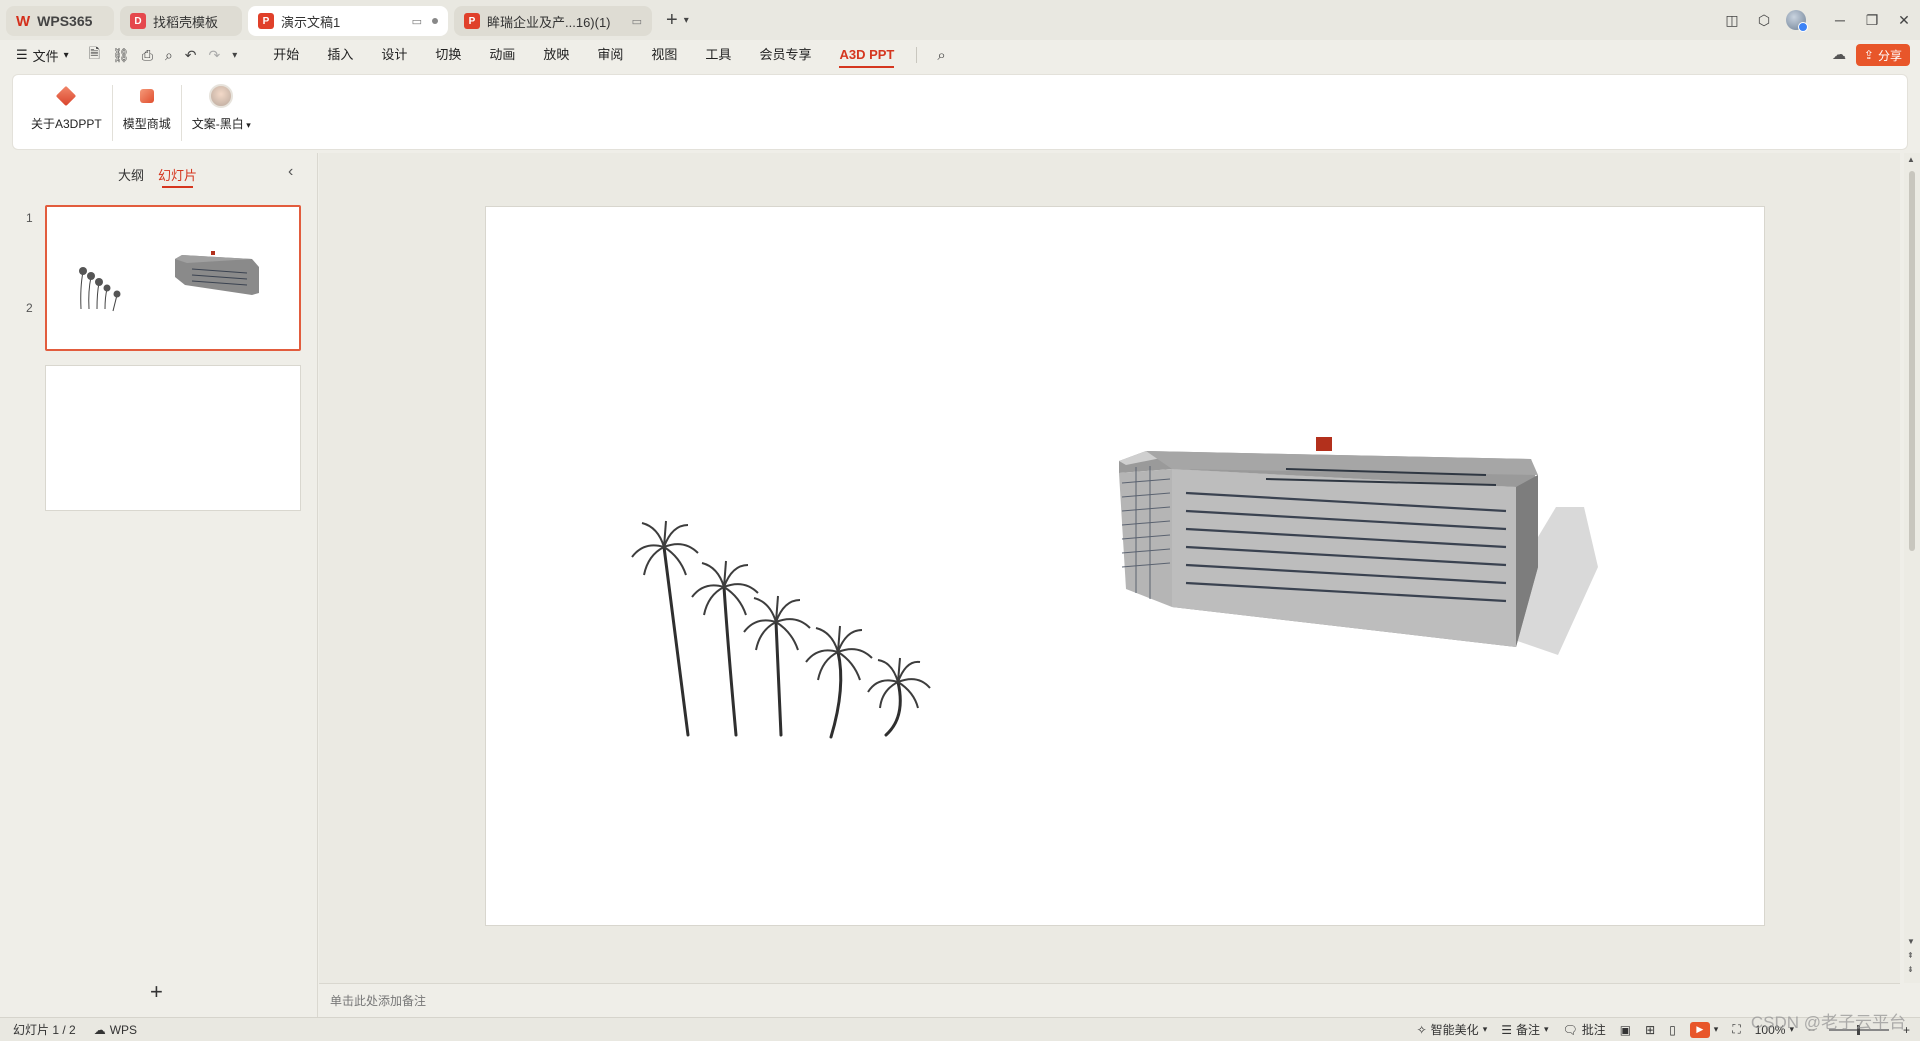 The image size is (1920, 1041). Describe the element at coordinates (1672, 1030) in the screenshot. I see `reading-view-icon: ▯` at that location.